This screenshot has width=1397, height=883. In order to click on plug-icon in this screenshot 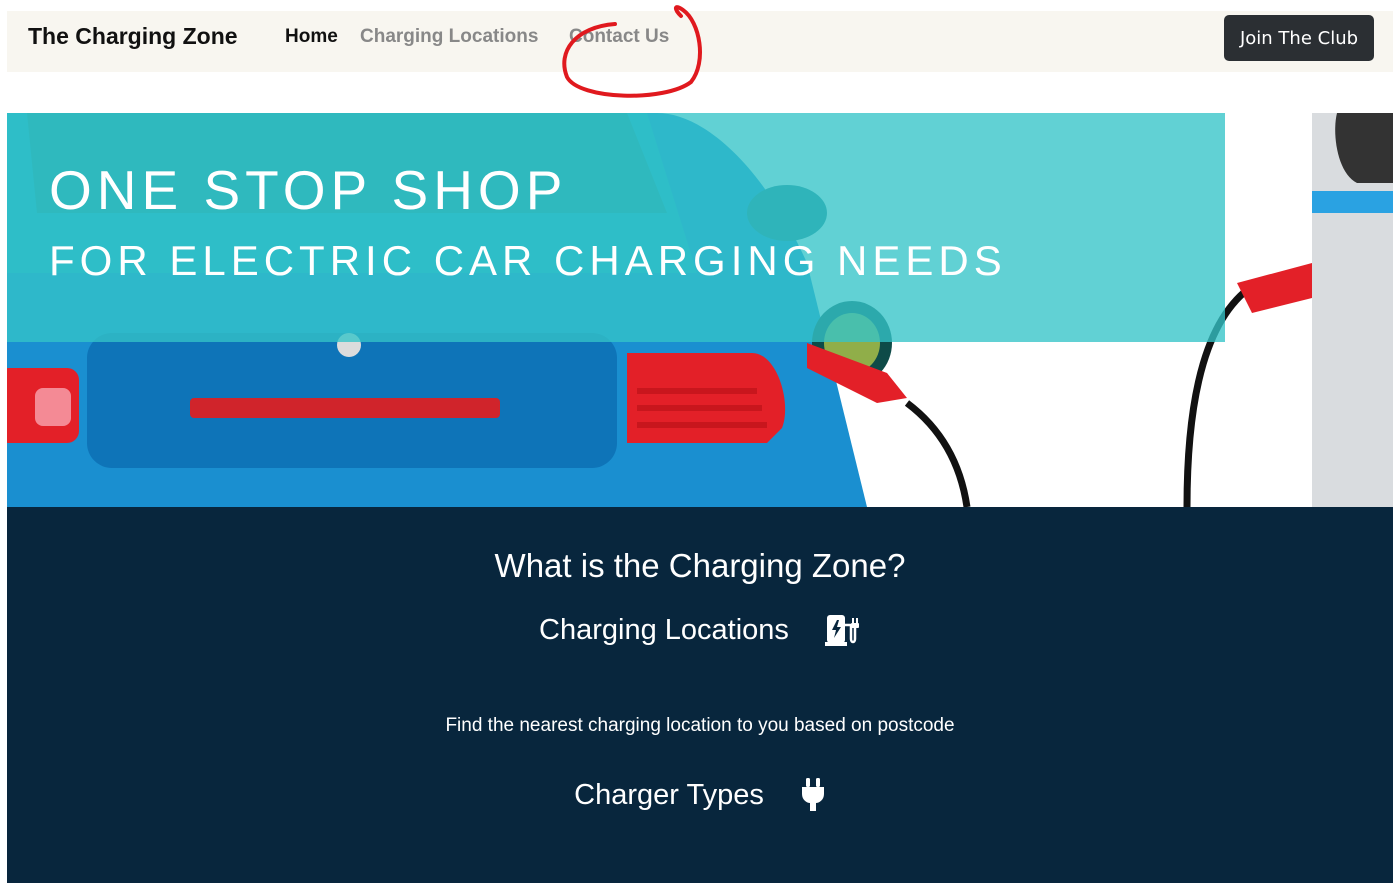, I will do `click(813, 795)`.